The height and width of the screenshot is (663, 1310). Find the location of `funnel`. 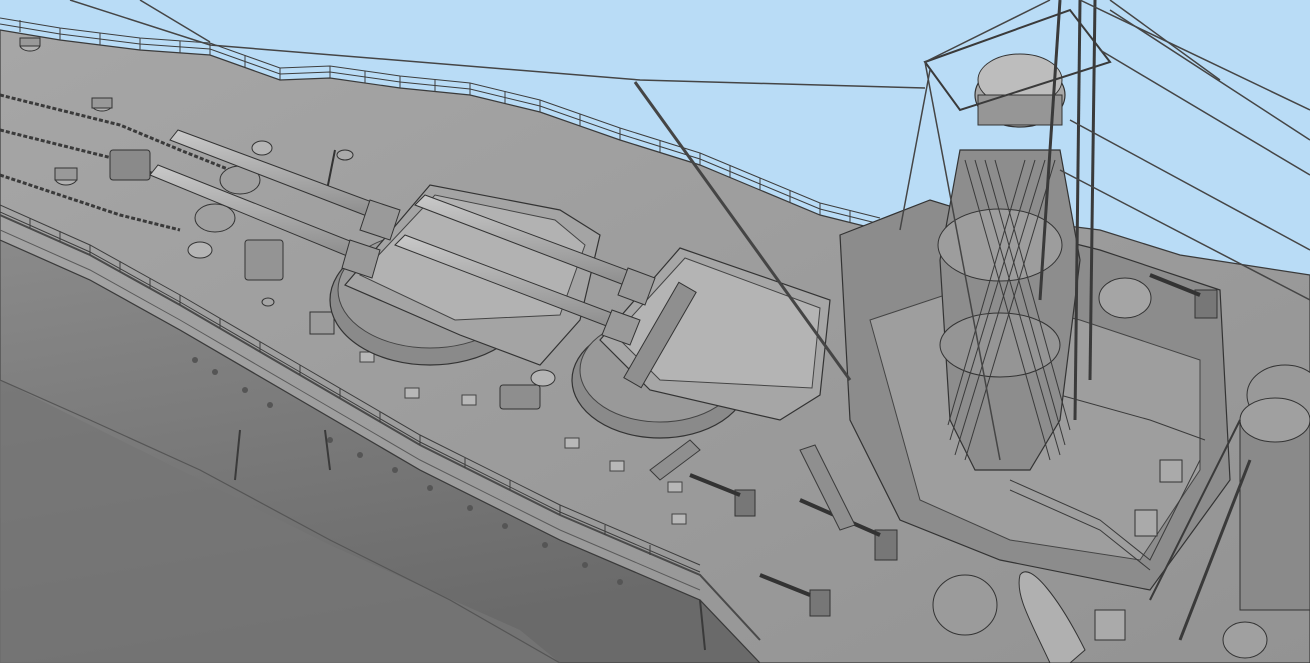

funnel is located at coordinates (1274, 515).